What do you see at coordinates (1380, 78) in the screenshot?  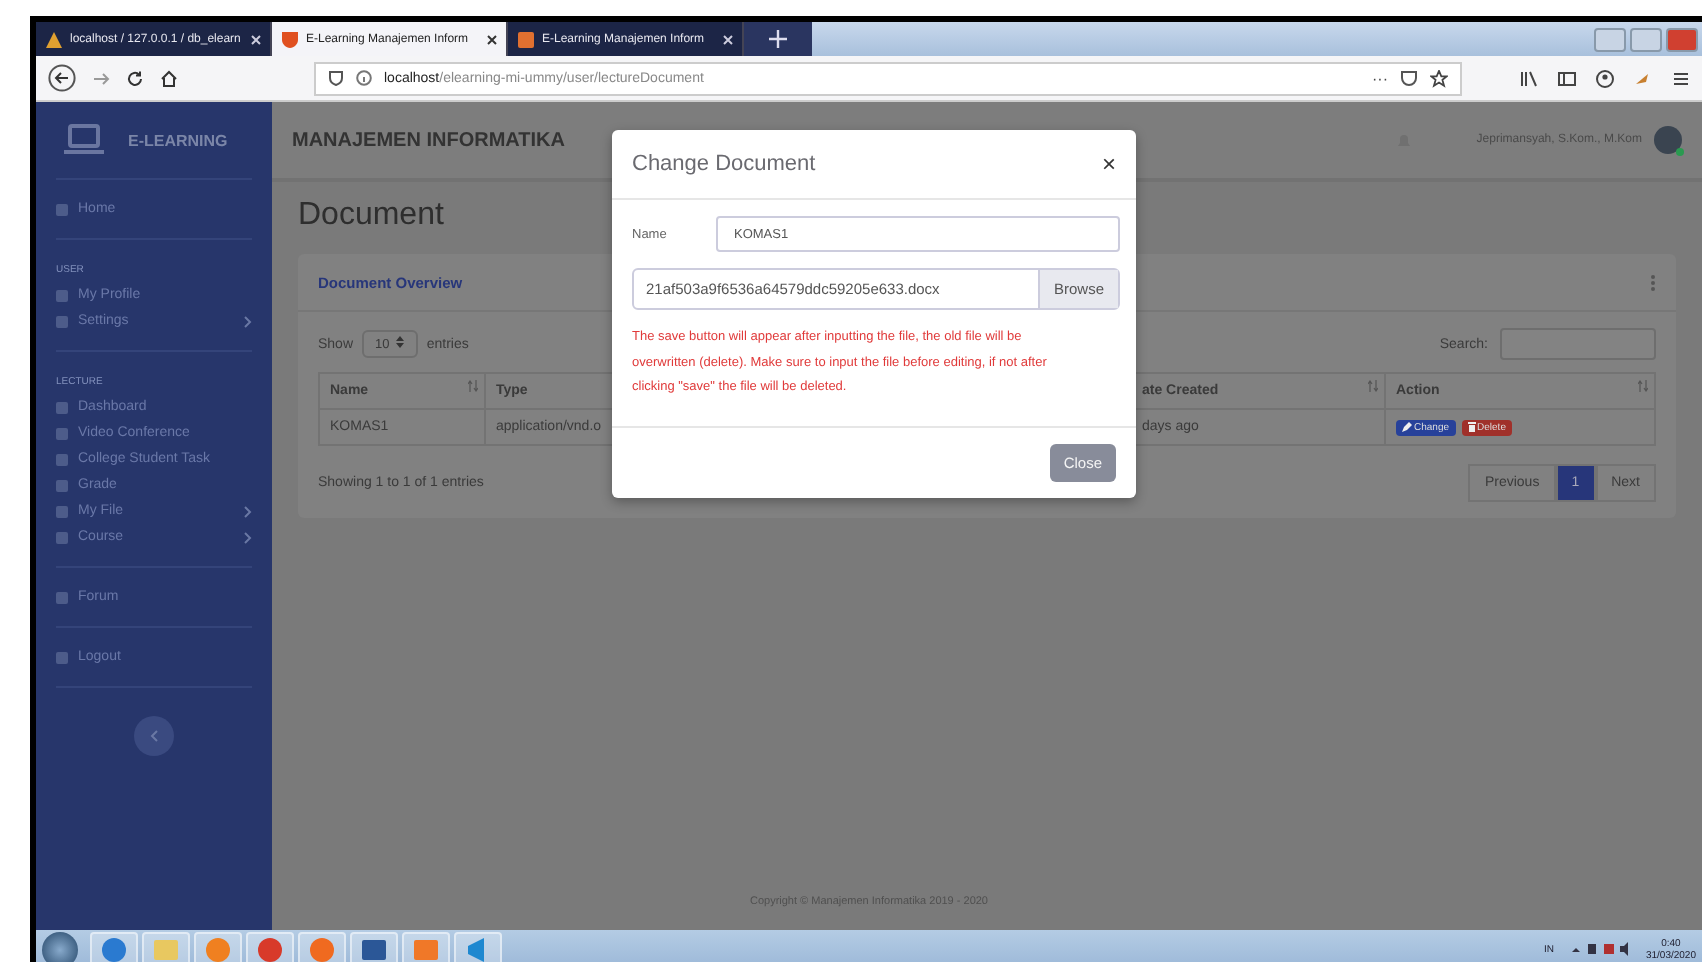 I see `more-actions-button: ···` at bounding box center [1380, 78].